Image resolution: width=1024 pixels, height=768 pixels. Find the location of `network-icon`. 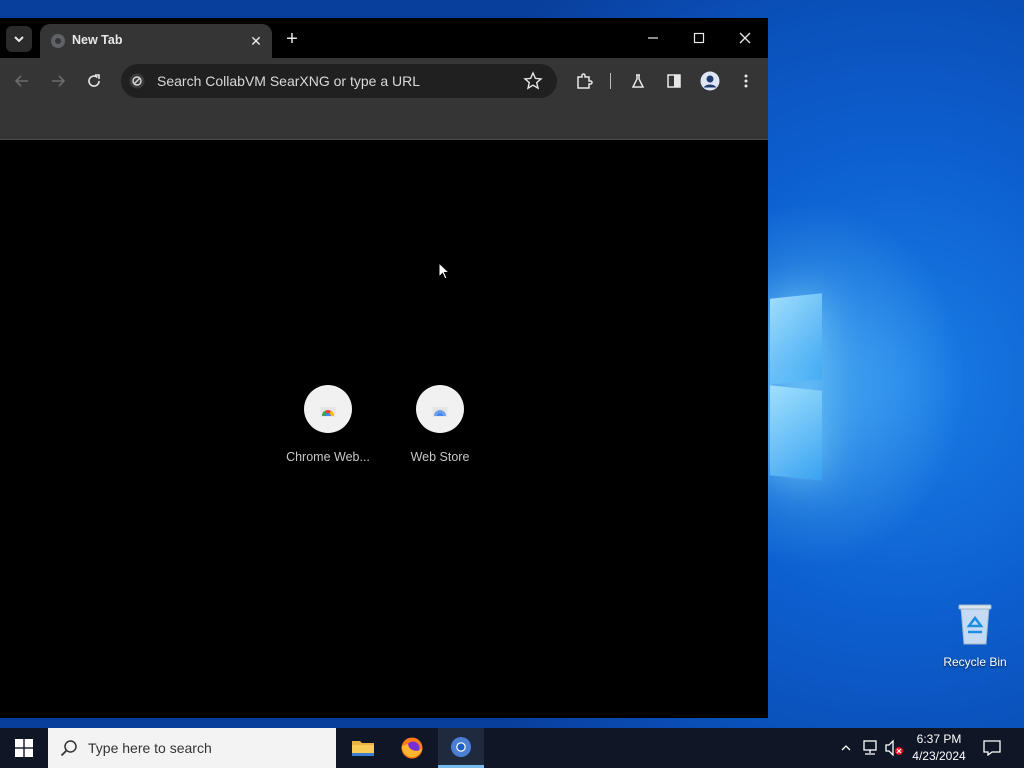

network-icon is located at coordinates (870, 747).